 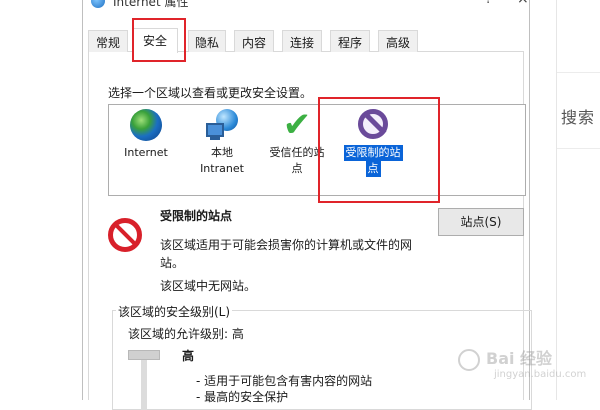 What do you see at coordinates (398, 41) in the screenshot?
I see `tab-advanced: 高级` at bounding box center [398, 41].